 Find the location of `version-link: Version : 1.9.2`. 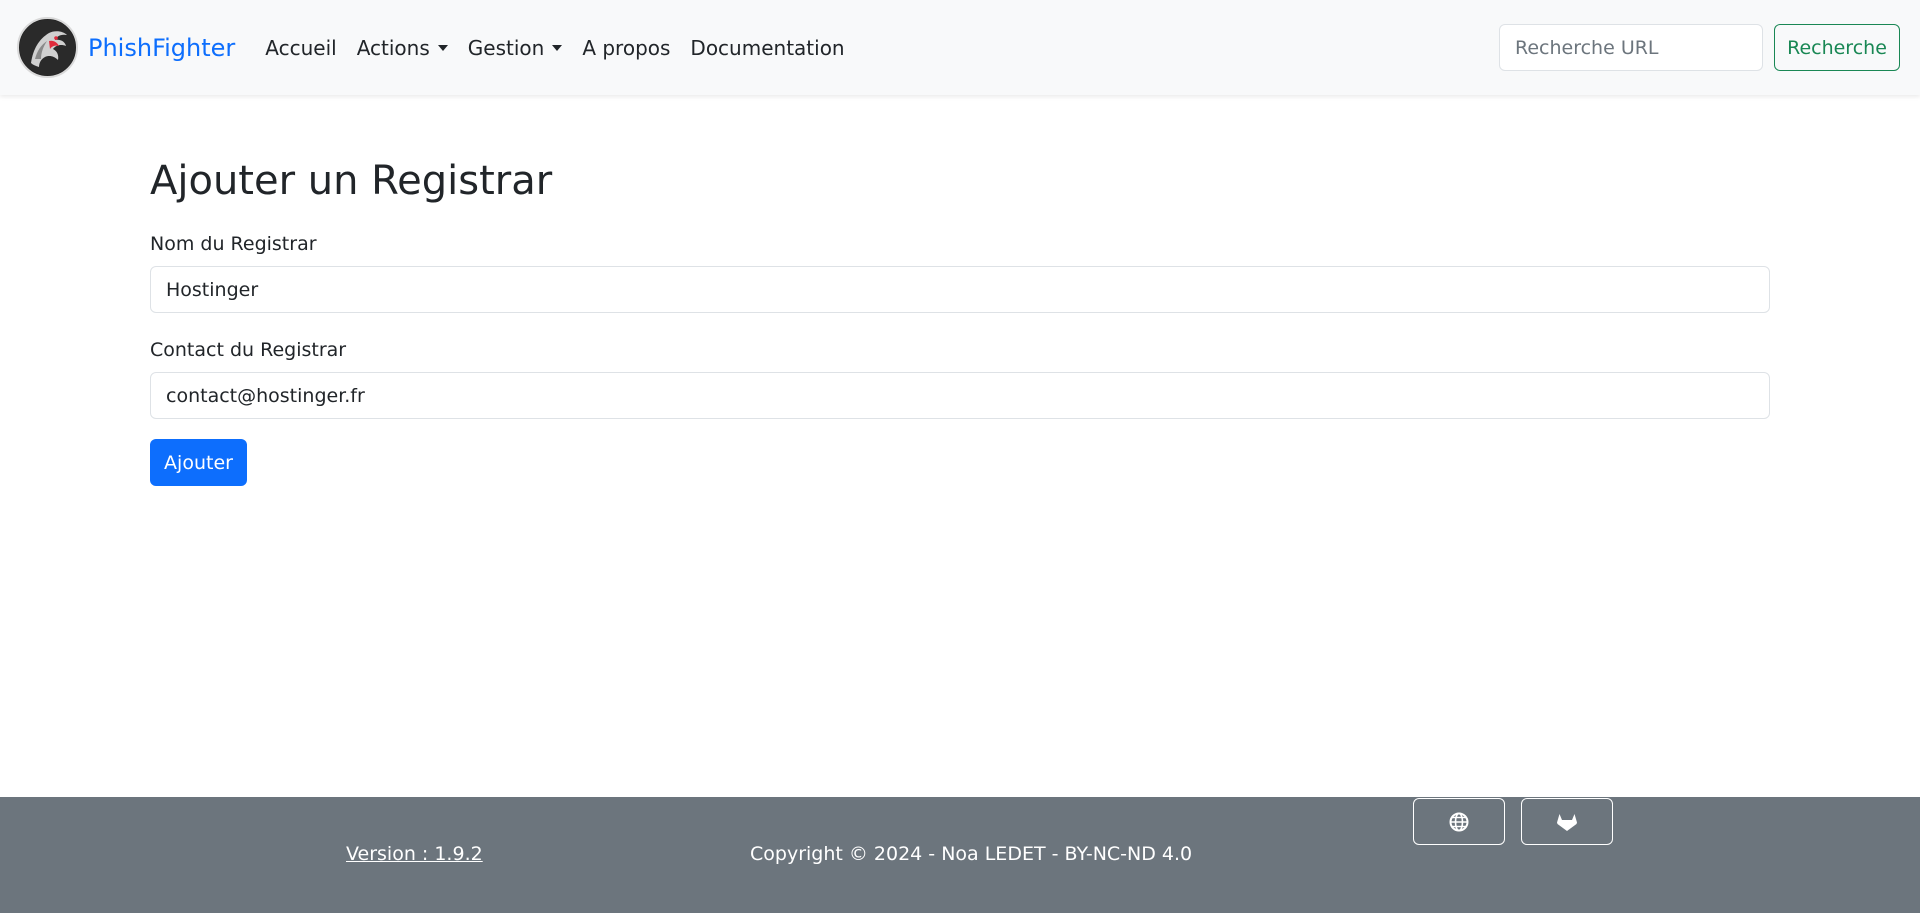

version-link: Version : 1.9.2 is located at coordinates (414, 854).